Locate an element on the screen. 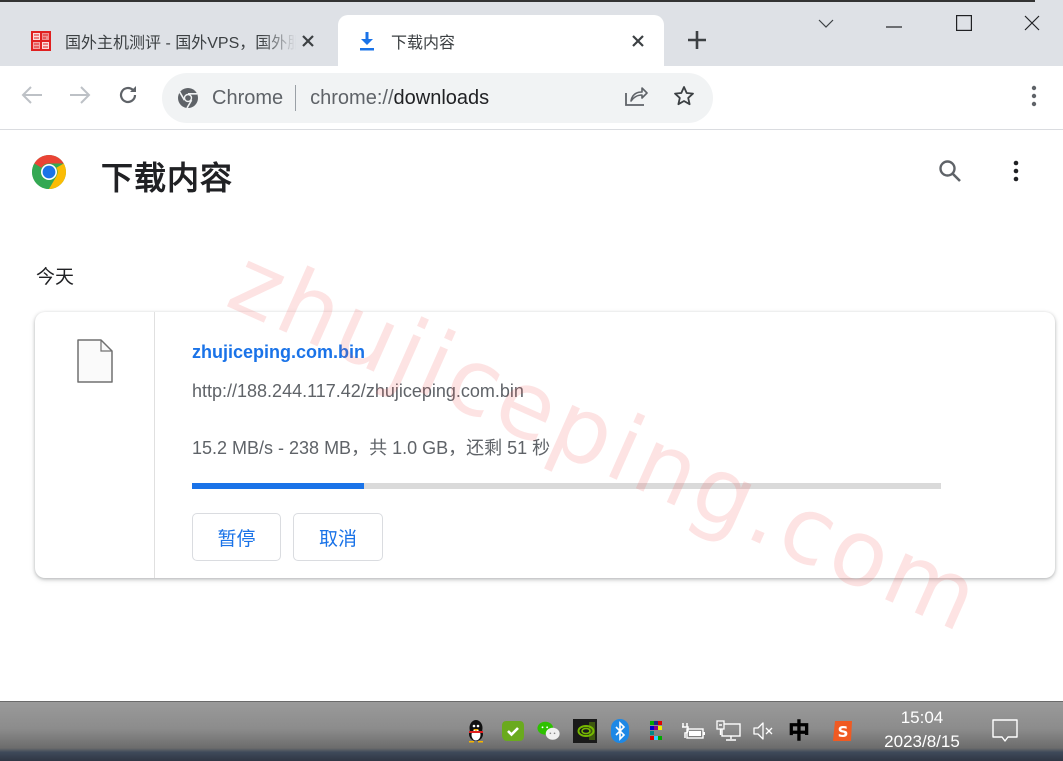  address-bar: Chrome chrome://downloads is located at coordinates (437, 98).